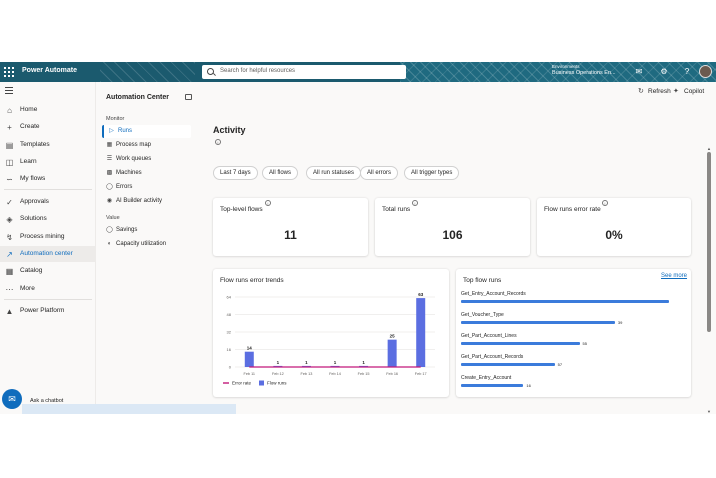  I want to click on nav-item-solutions: ◈ Solutions, so click(48, 219).